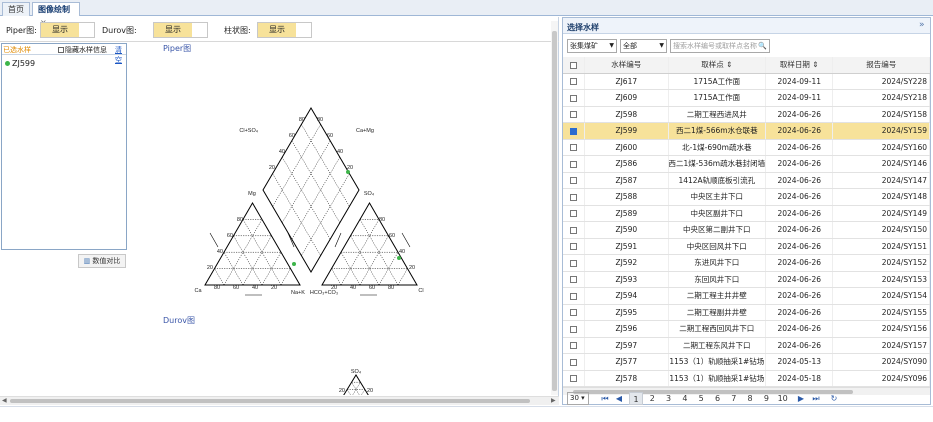 The image size is (933, 422). I want to click on column-header-report: 报告编号, so click(881, 65).